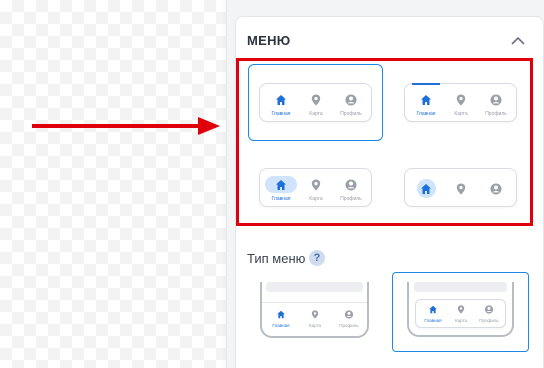 The width and height of the screenshot is (544, 368). What do you see at coordinates (314, 302) in the screenshot?
I see `divider` at bounding box center [314, 302].